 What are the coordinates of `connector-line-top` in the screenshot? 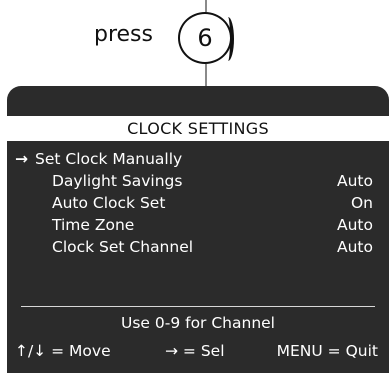 It's located at (206, 6).